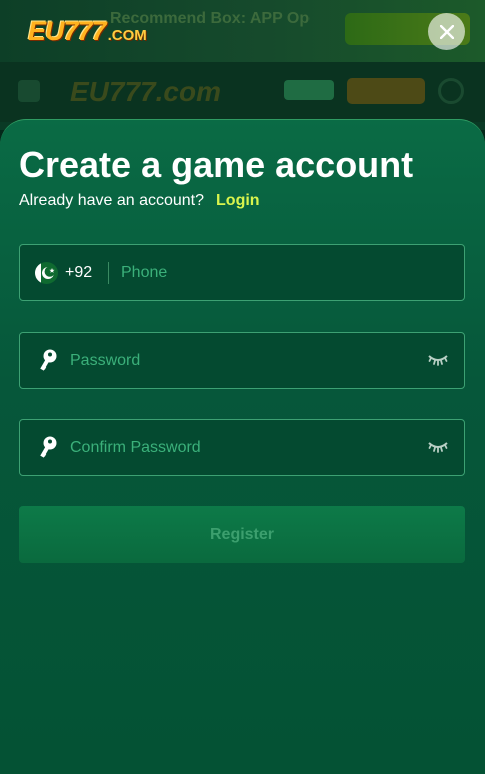 Image resolution: width=485 pixels, height=774 pixels. I want to click on register-button: Register, so click(242, 534).